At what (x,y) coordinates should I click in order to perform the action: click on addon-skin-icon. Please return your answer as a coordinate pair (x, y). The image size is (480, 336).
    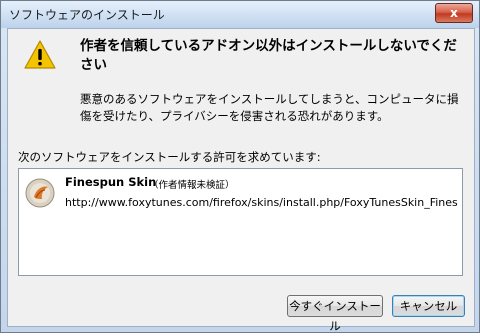
    Looking at the image, I should click on (40, 193).